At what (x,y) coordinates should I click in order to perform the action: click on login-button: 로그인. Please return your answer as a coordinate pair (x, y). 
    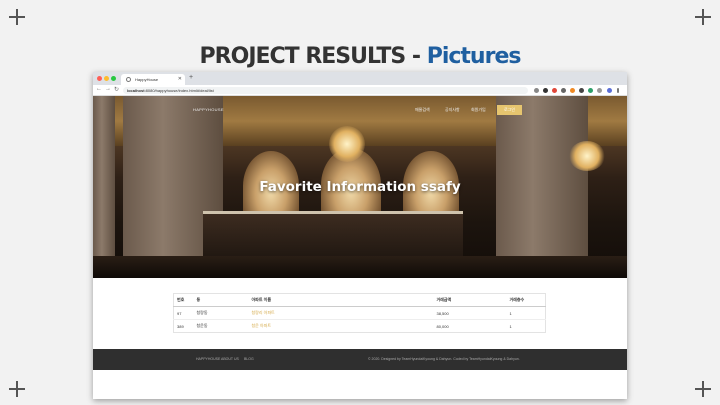
    Looking at the image, I should click on (509, 110).